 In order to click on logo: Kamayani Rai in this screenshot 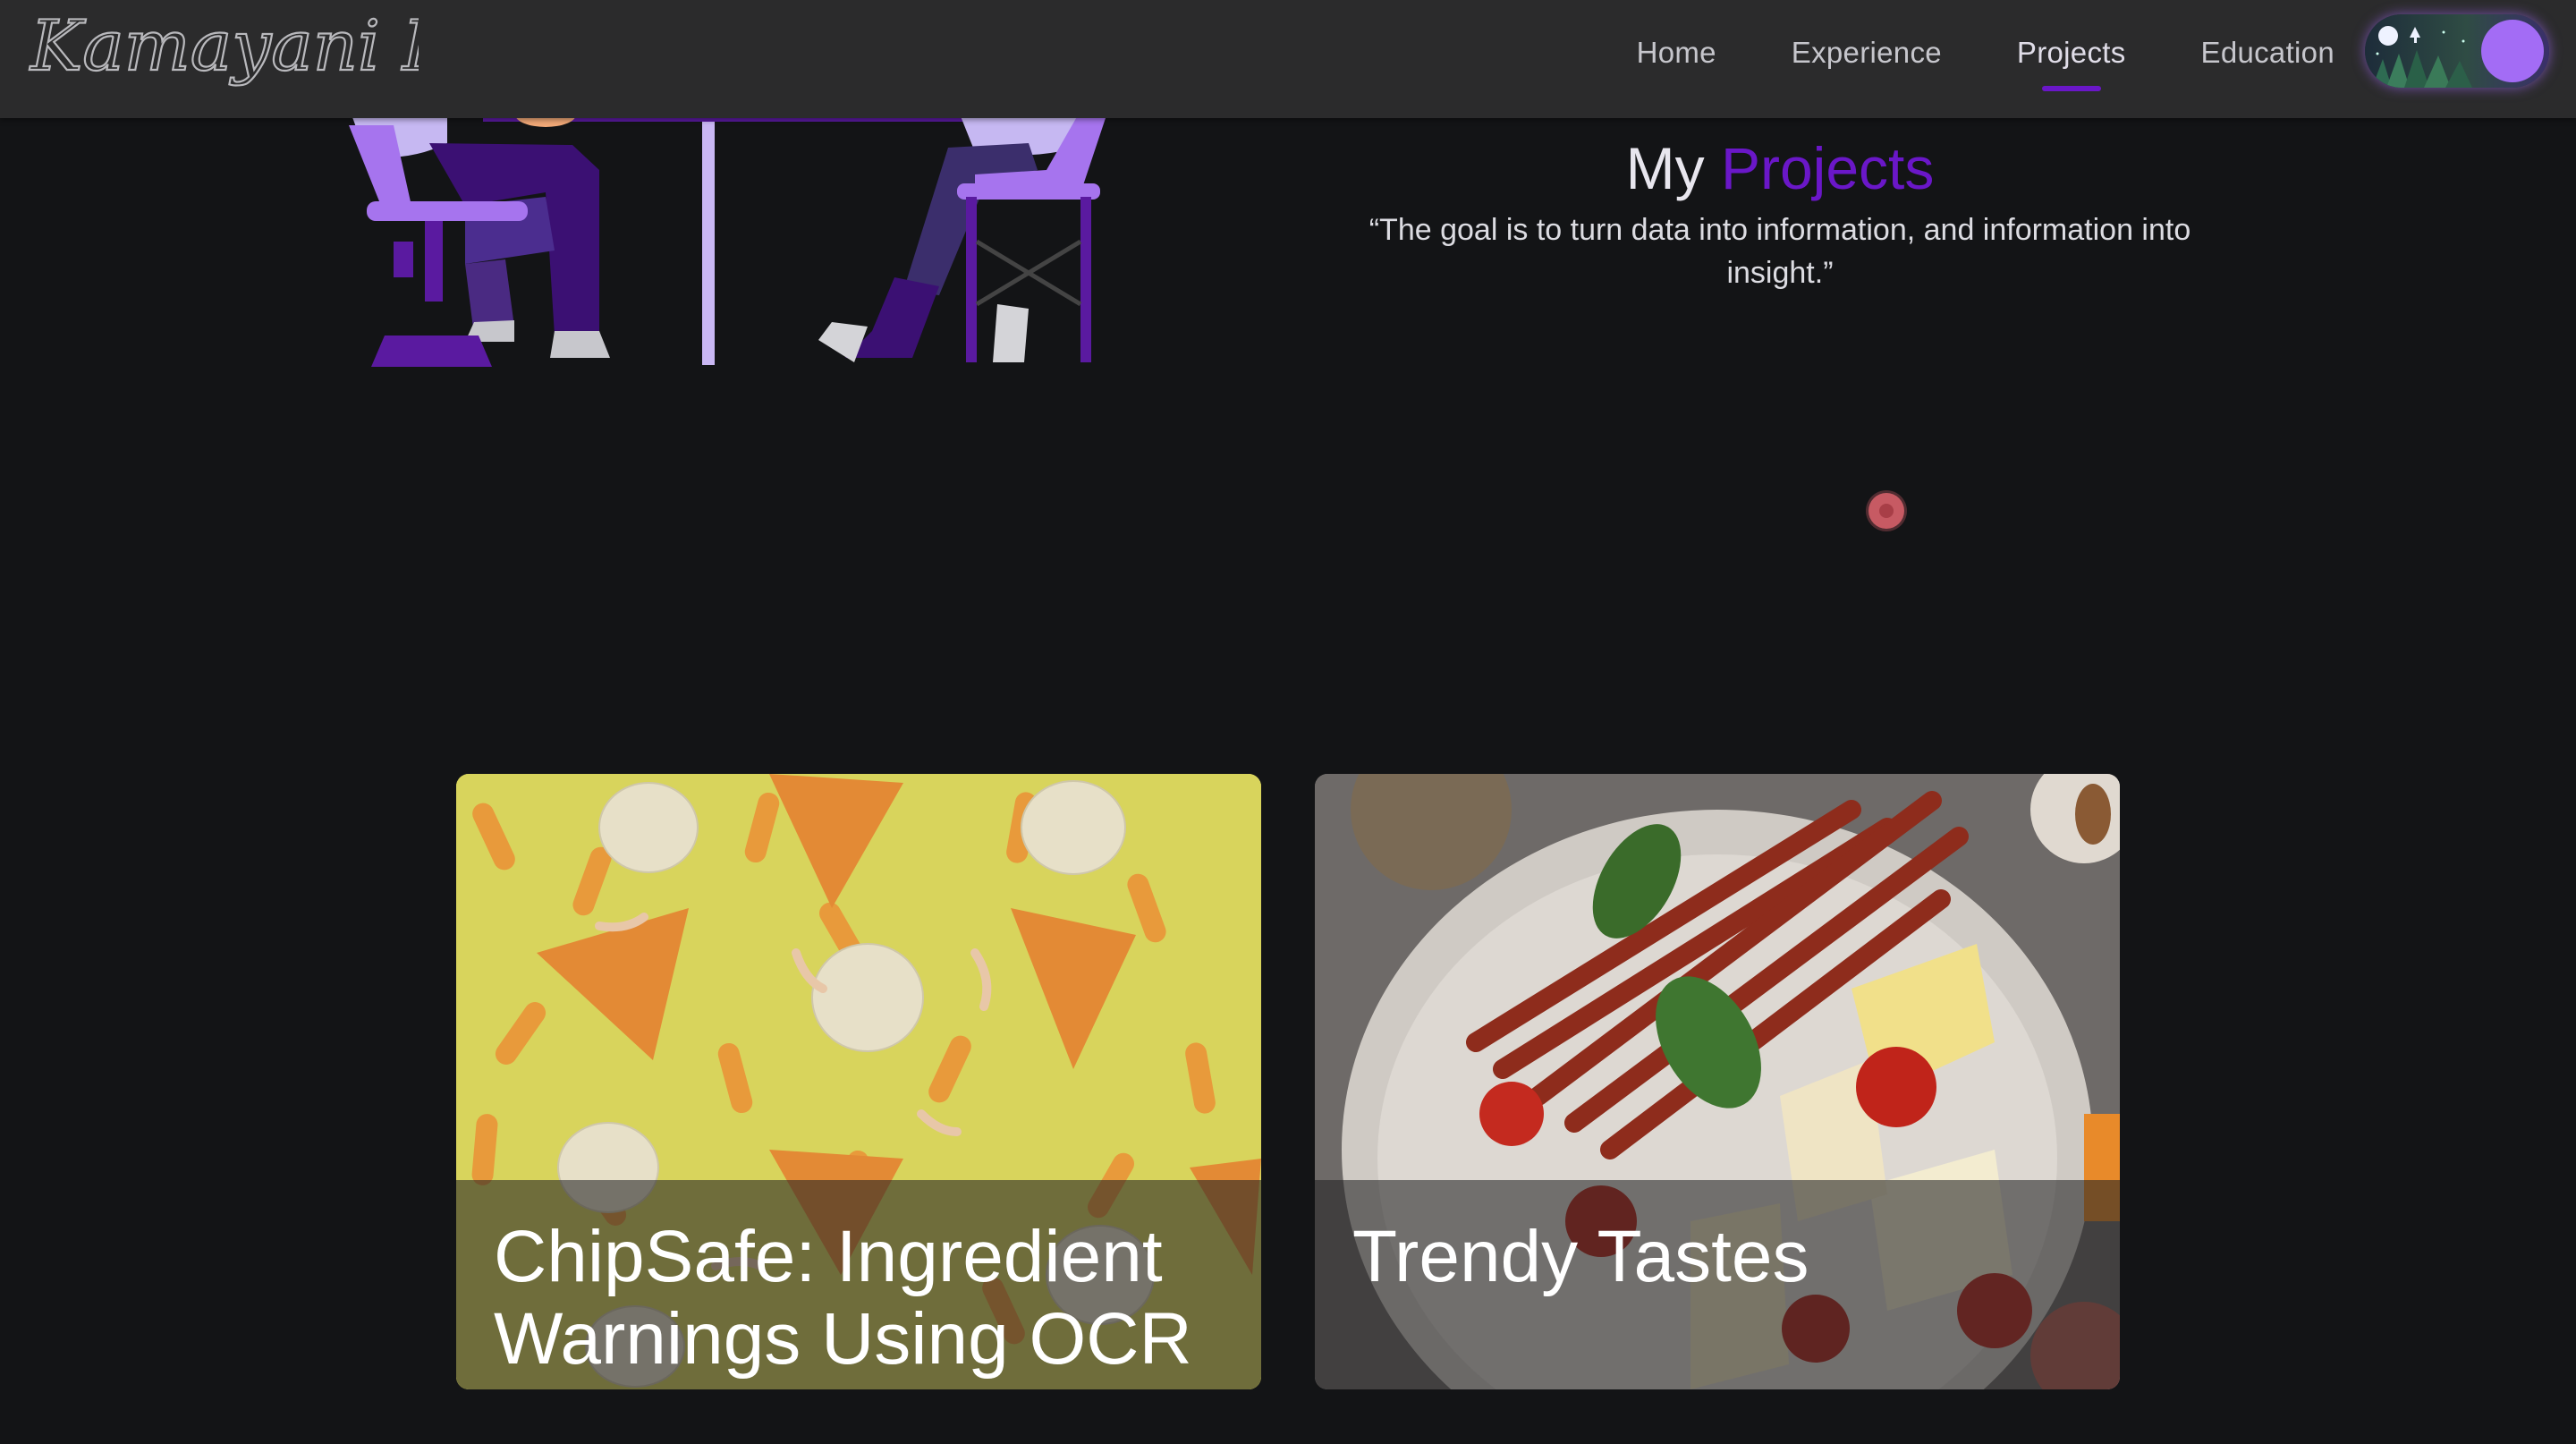, I will do `click(222, 56)`.